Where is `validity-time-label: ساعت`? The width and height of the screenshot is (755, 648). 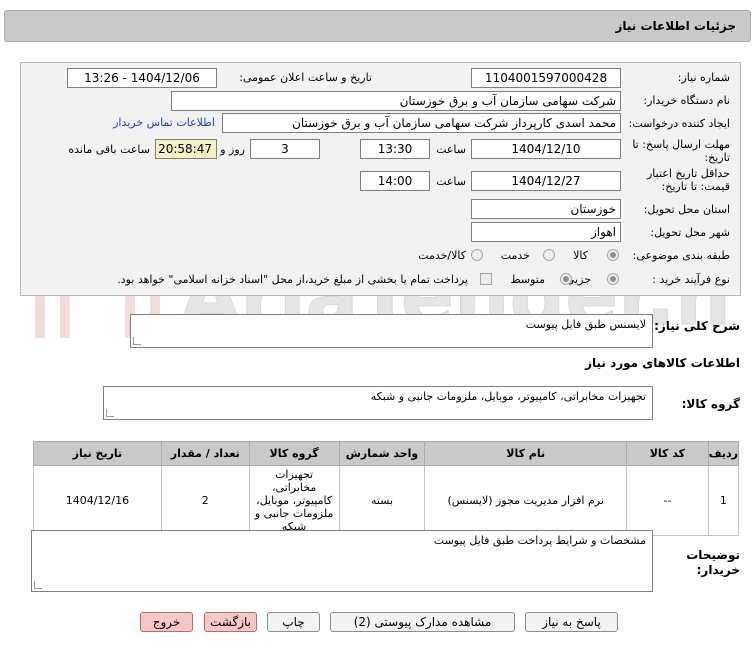
validity-time-label: ساعت is located at coordinates (451, 181).